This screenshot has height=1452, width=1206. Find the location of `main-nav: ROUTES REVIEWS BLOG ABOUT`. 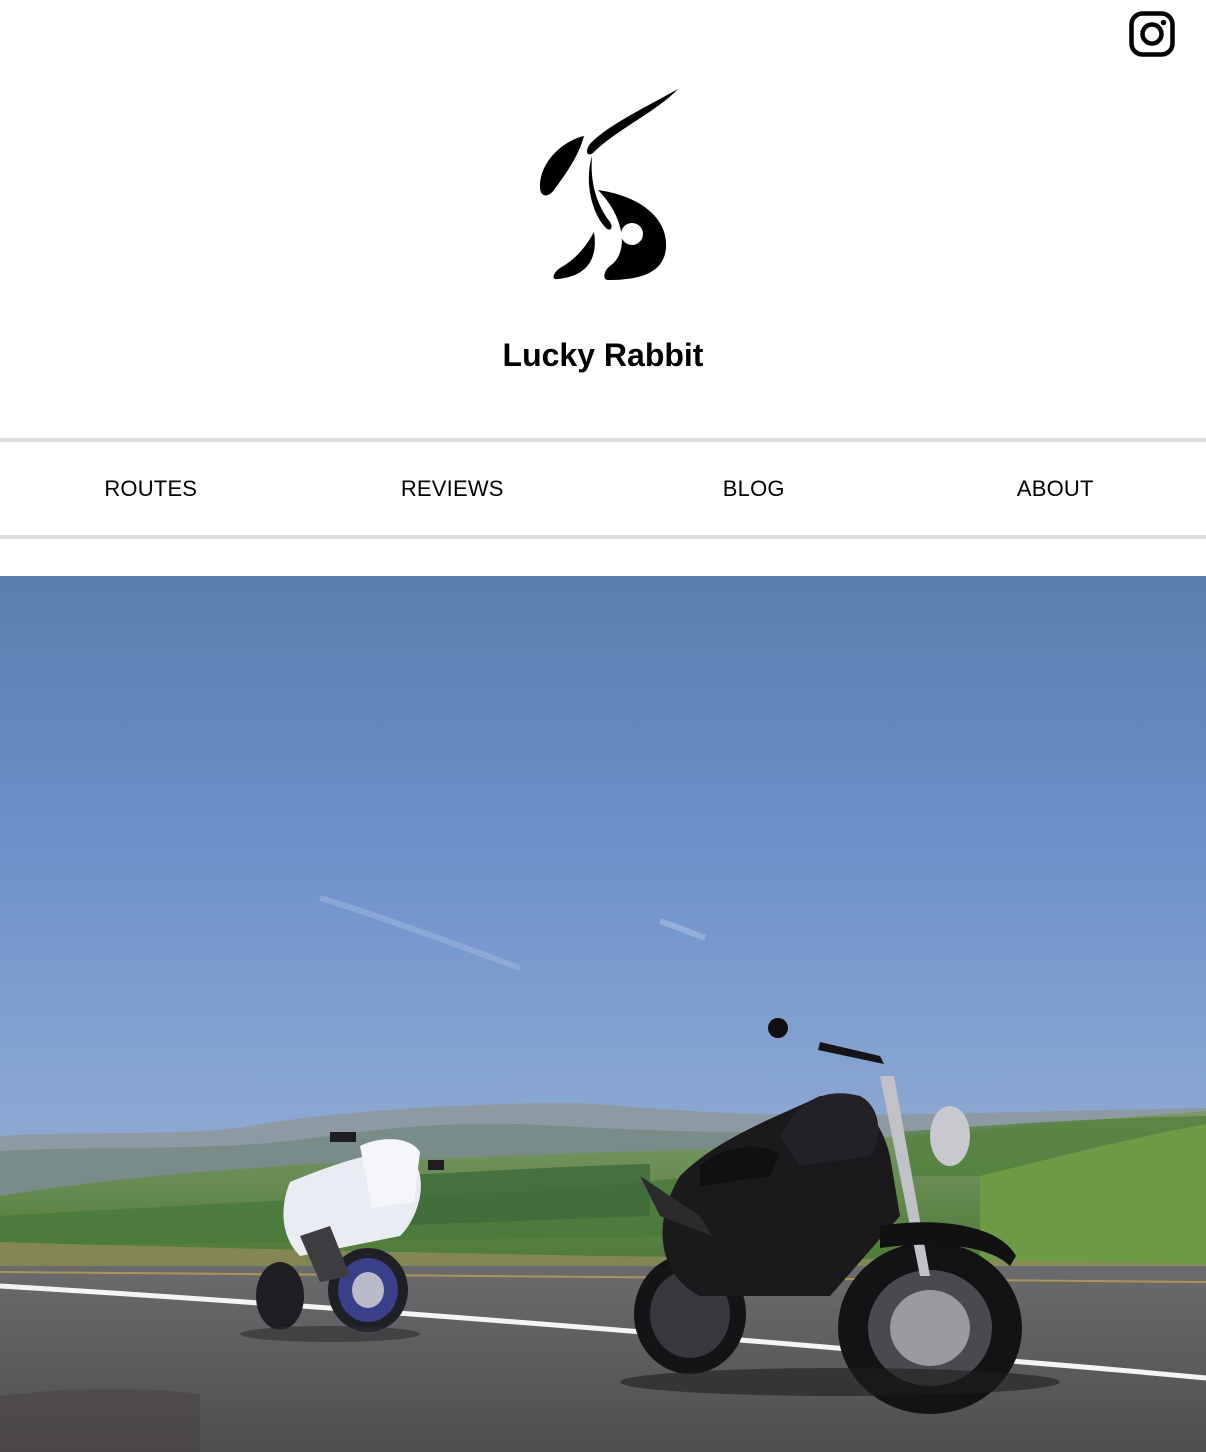

main-nav: ROUTES REVIEWS BLOG ABOUT is located at coordinates (603, 488).